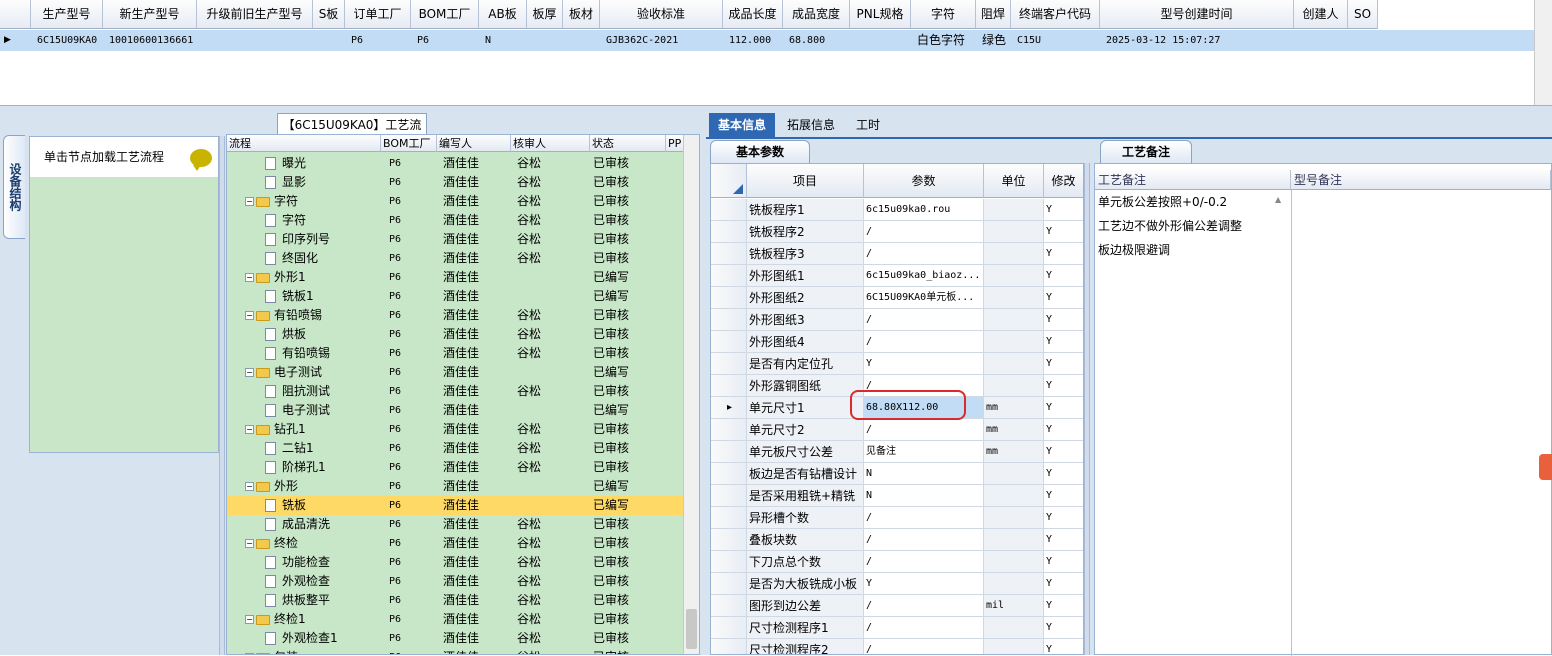 The width and height of the screenshot is (1552, 656). I want to click on model-grid-col-header: PNL规格, so click(880, 14).